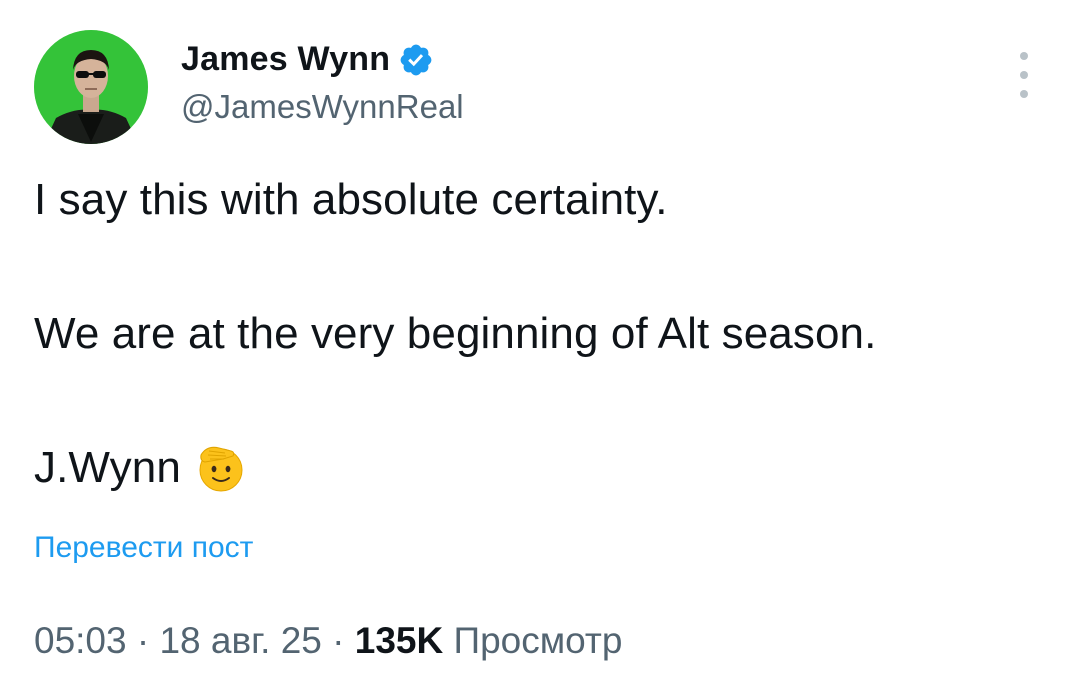 Image resolution: width=1080 pixels, height=693 pixels. What do you see at coordinates (91, 87) in the screenshot?
I see `author-avatar` at bounding box center [91, 87].